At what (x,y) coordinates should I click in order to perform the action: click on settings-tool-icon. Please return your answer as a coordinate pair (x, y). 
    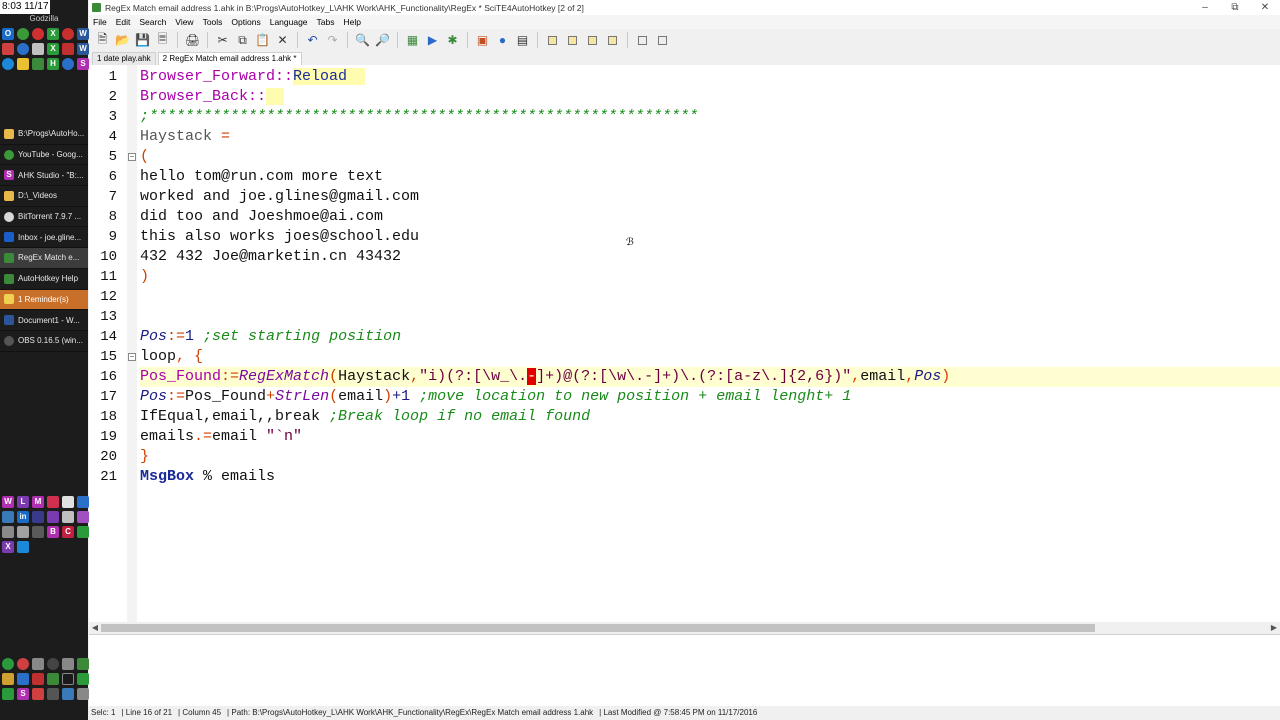
    Looking at the image, I should click on (662, 40).